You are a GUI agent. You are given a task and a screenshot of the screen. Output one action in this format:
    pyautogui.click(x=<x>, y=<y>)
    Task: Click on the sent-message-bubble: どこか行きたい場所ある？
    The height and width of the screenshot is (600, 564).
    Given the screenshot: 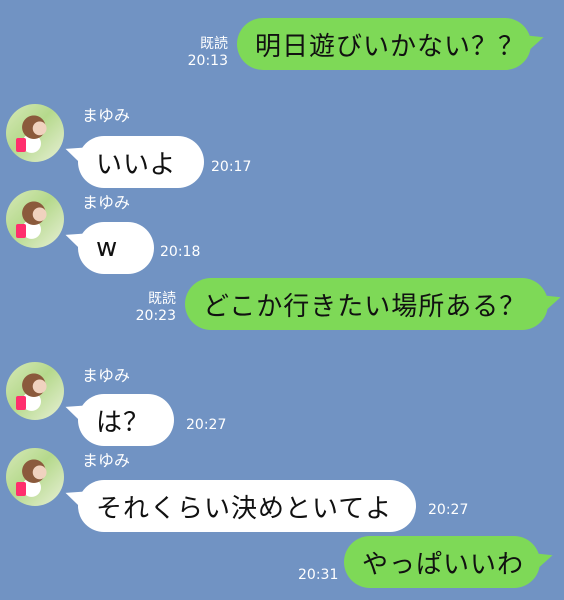 What is the action you would take?
    pyautogui.click(x=366, y=304)
    